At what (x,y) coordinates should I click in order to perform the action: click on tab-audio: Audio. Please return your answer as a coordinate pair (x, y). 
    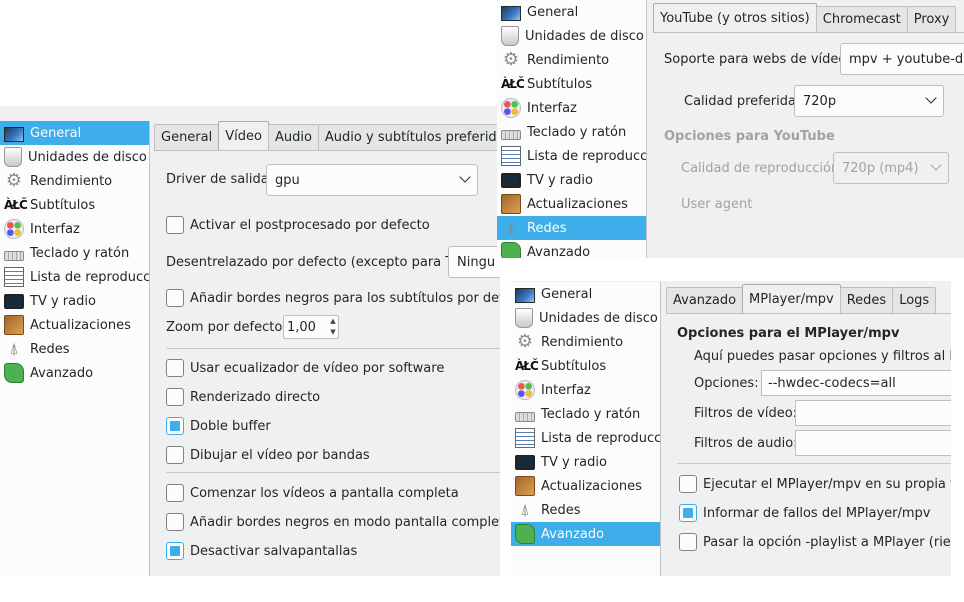
    Looking at the image, I should click on (293, 137).